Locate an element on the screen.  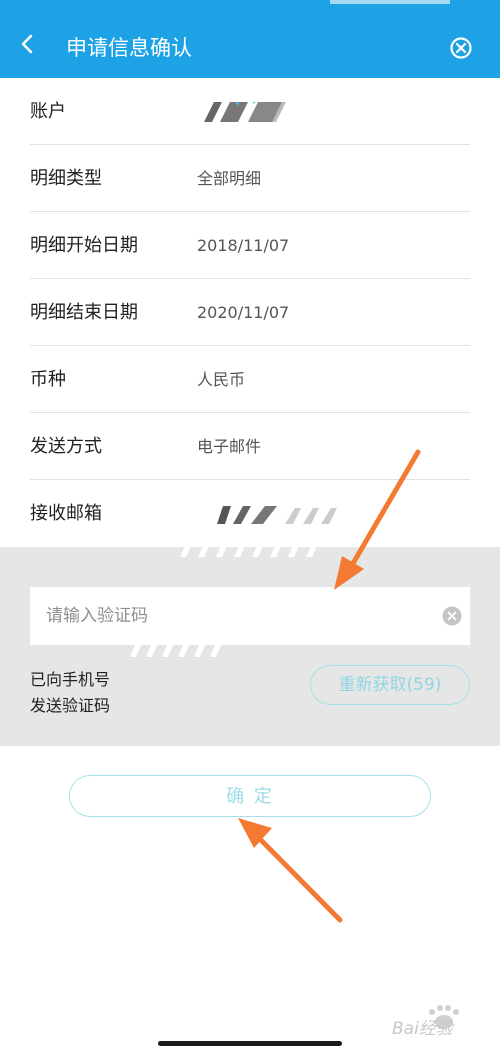
end-date-row: 明细结束日期 2020/11/07 is located at coordinates (250, 312).